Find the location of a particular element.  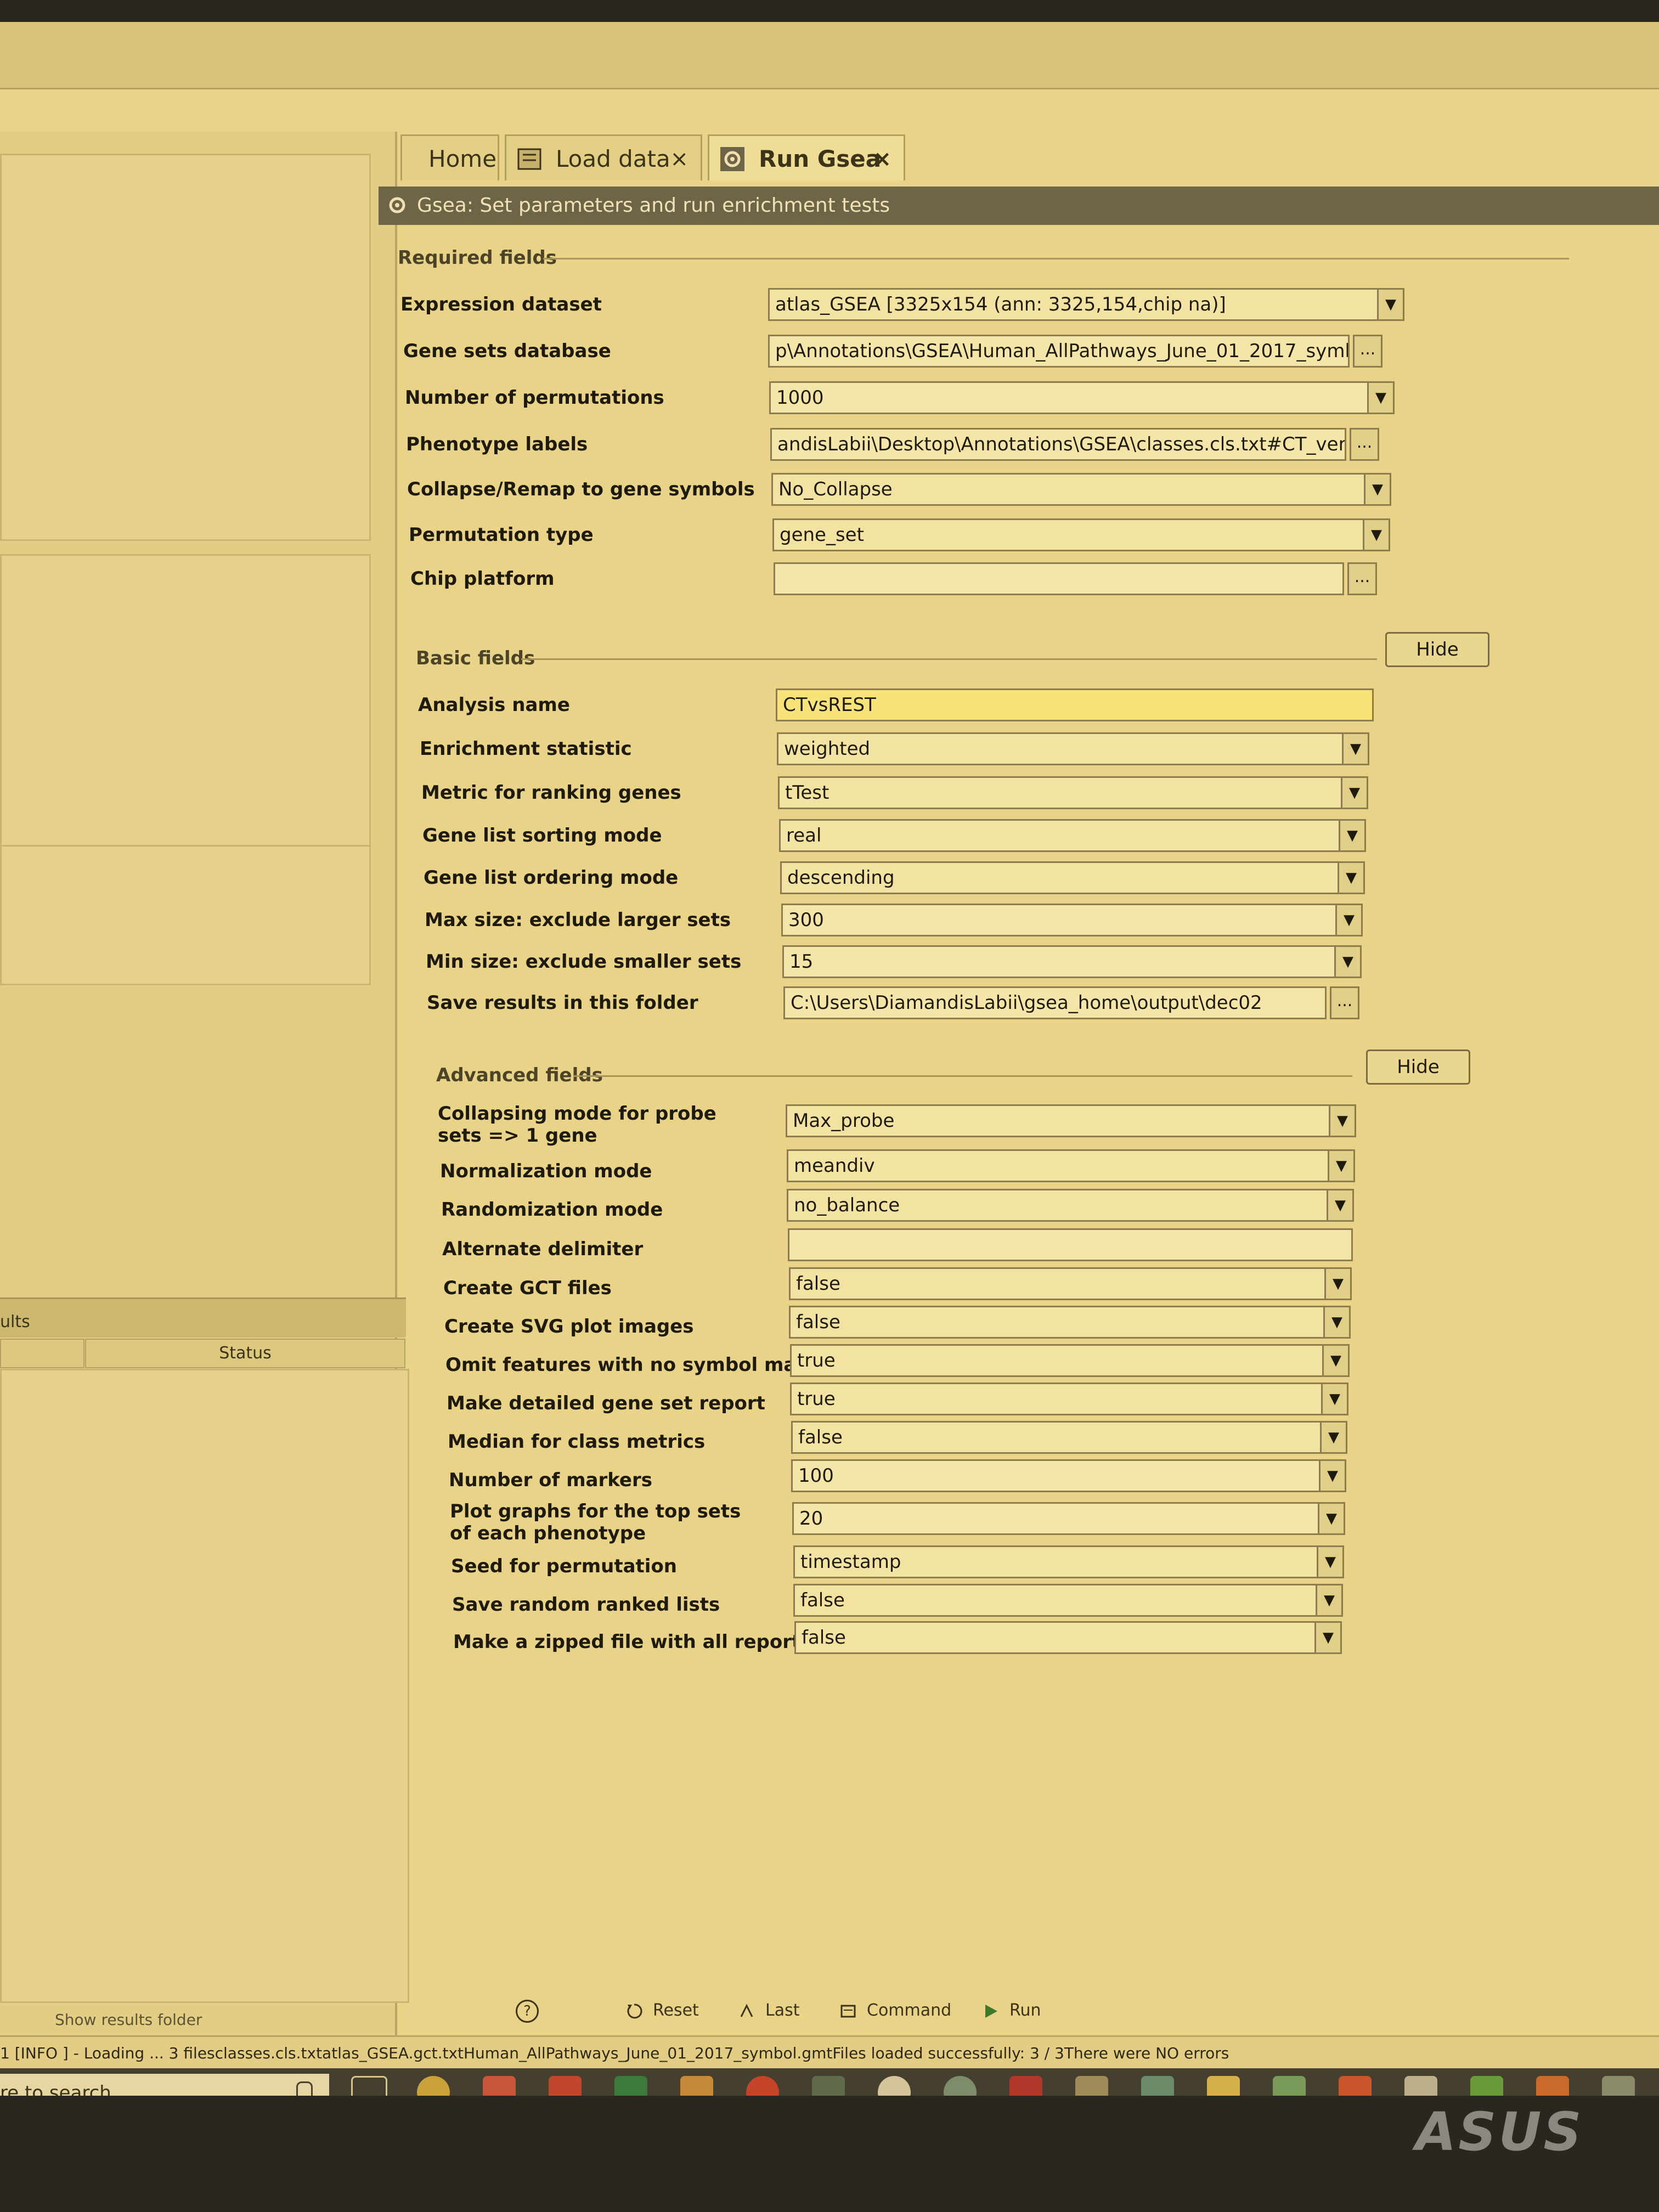

folder-app-icon is located at coordinates (696, 2086).